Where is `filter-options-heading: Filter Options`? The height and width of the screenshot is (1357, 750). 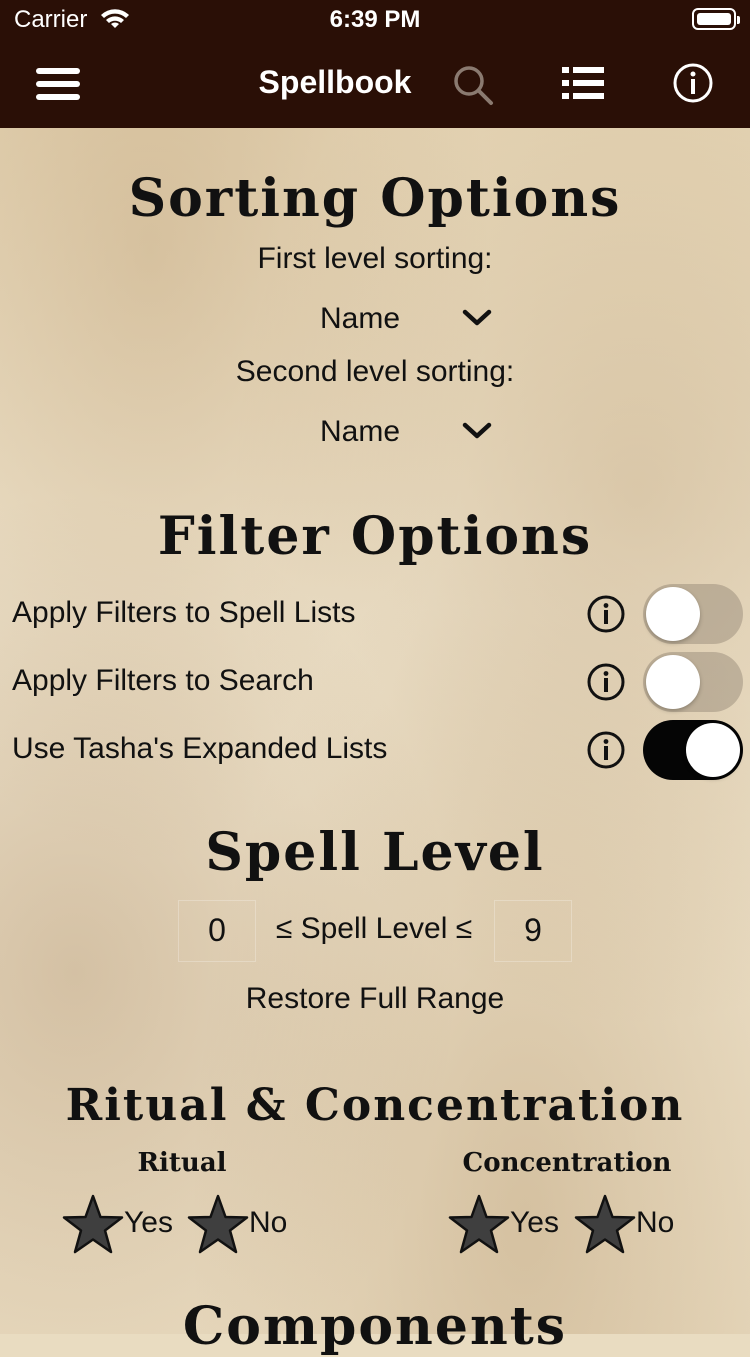
filter-options-heading: Filter Options is located at coordinates (375, 536).